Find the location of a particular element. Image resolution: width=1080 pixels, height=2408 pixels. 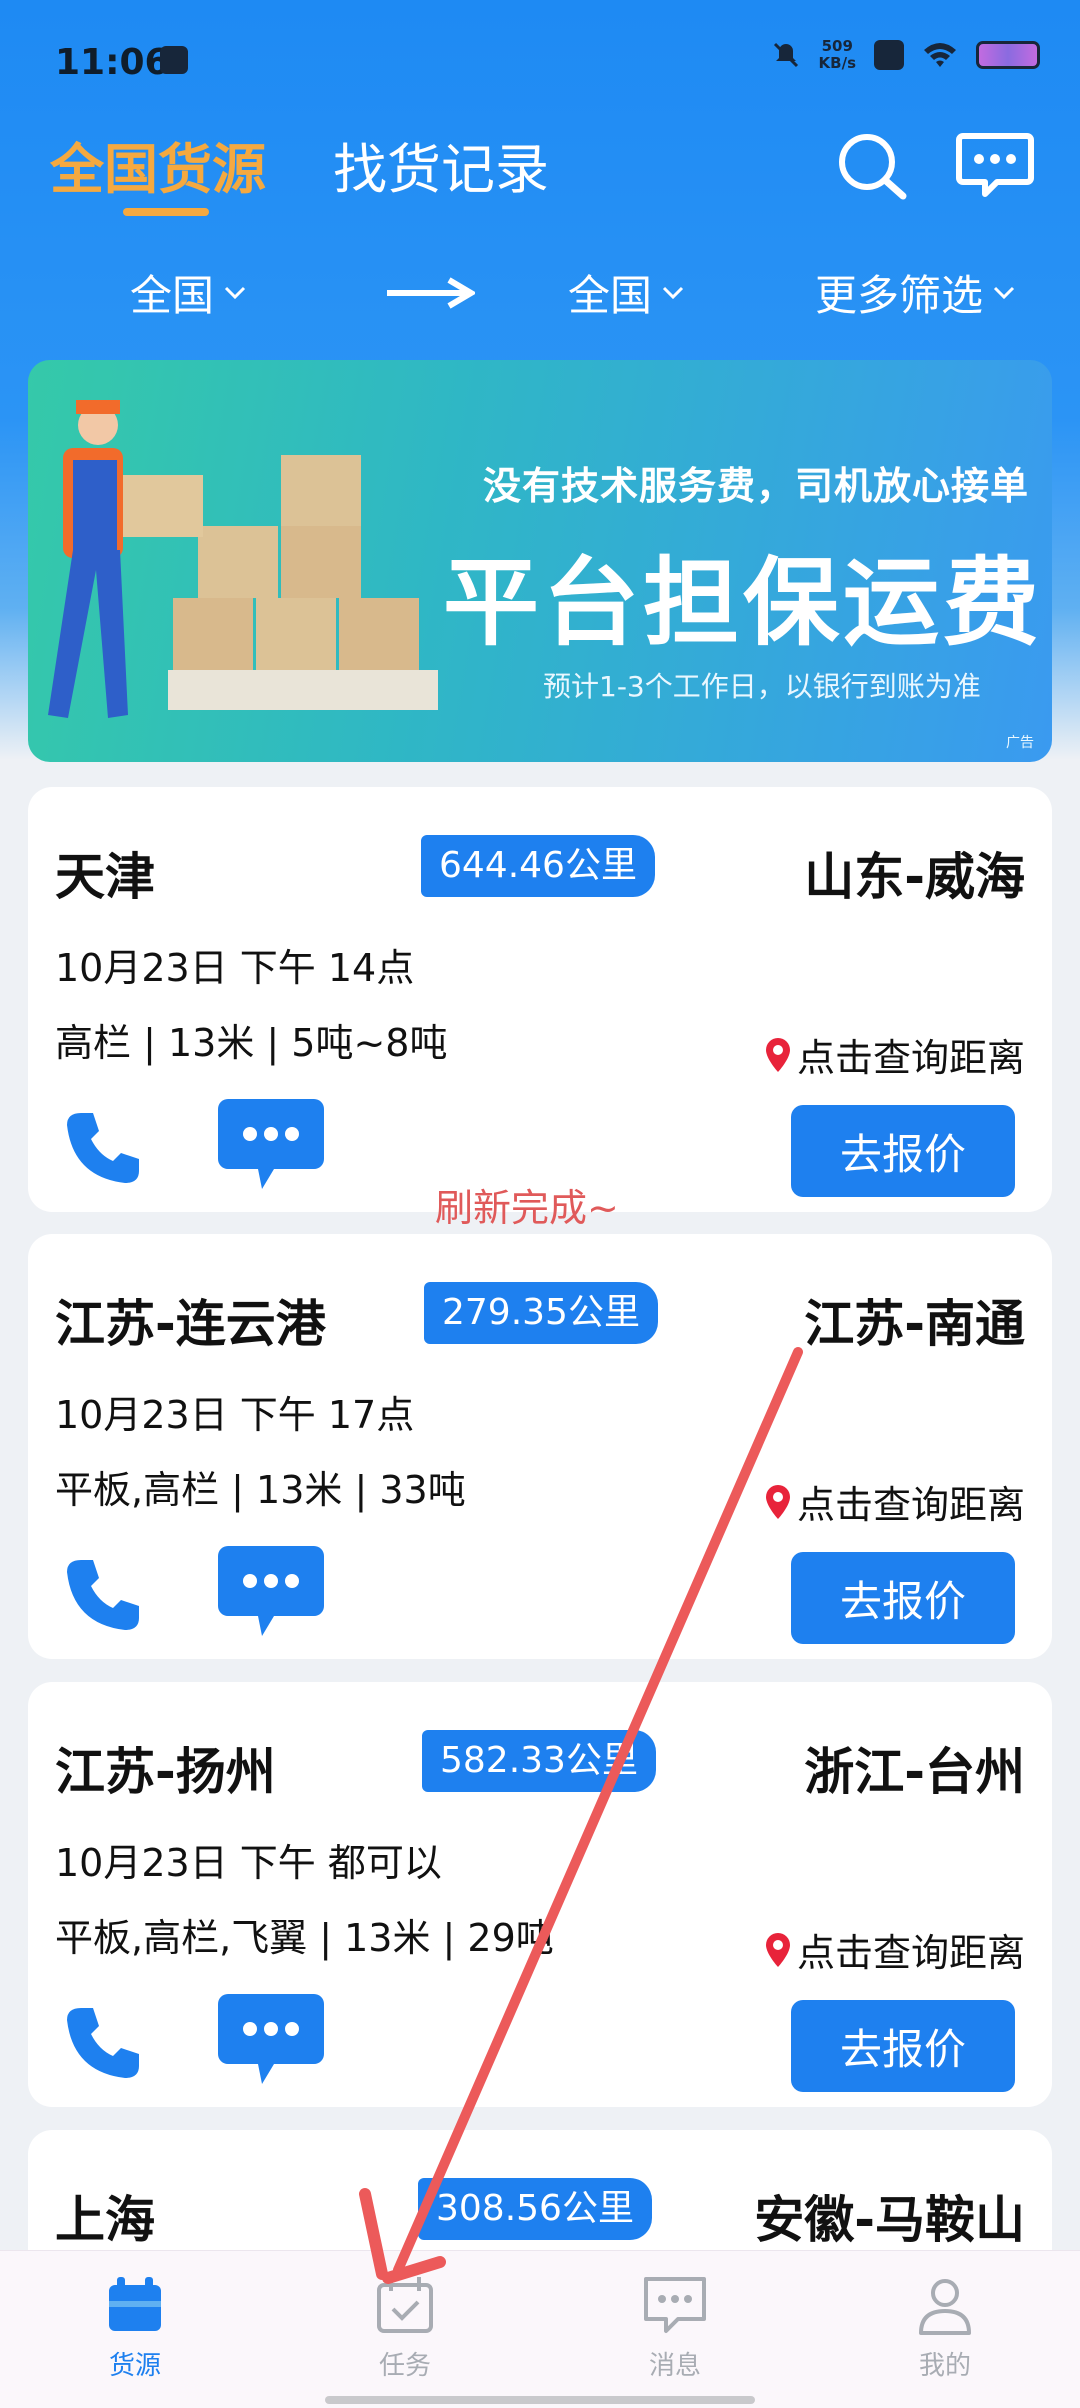

mute-icon is located at coordinates (785, 55).